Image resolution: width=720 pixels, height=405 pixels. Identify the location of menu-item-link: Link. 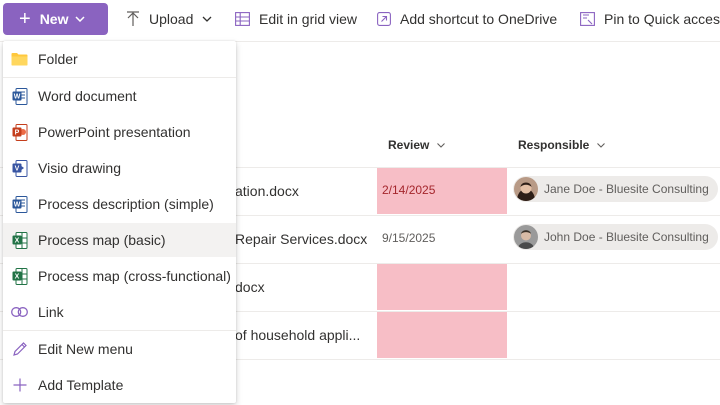
(119, 312).